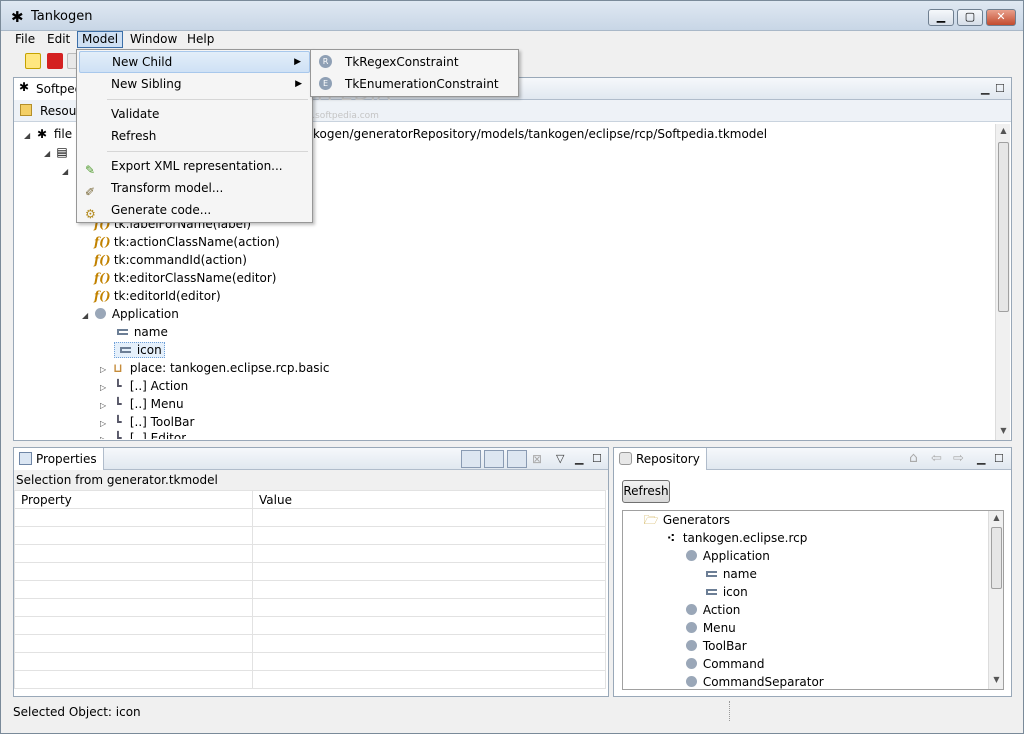  Describe the element at coordinates (187, 242) in the screenshot. I see `tree-function-action-class-name: f() tk:actionClassName(action)` at that location.